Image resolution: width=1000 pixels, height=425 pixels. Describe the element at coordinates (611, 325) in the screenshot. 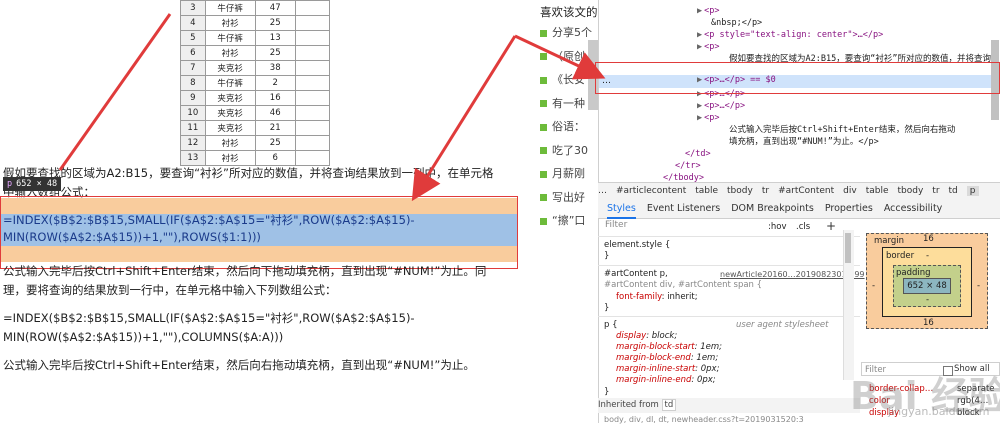

I see `rule2-selector: p {` at that location.